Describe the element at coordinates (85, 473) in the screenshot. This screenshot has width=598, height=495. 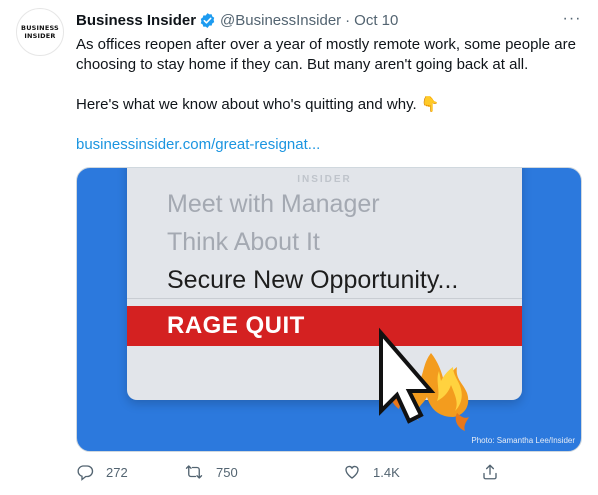
I see `reply-icon` at that location.